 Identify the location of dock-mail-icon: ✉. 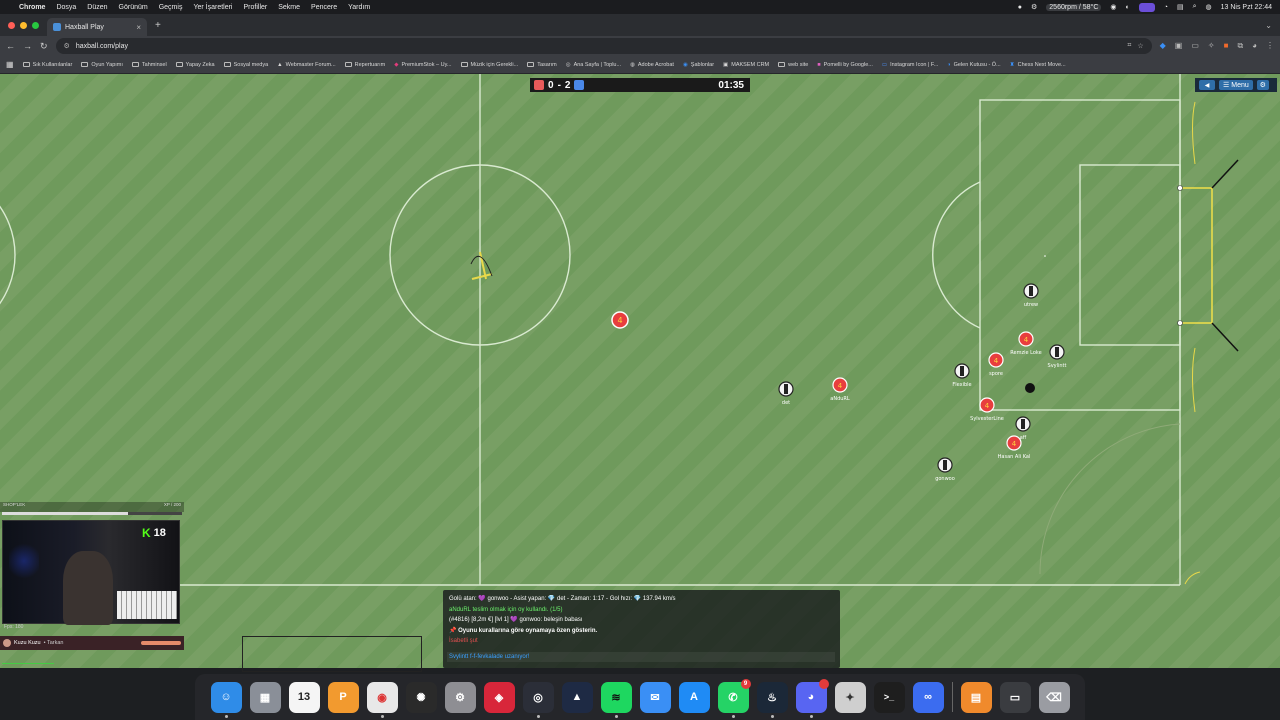
(655, 697).